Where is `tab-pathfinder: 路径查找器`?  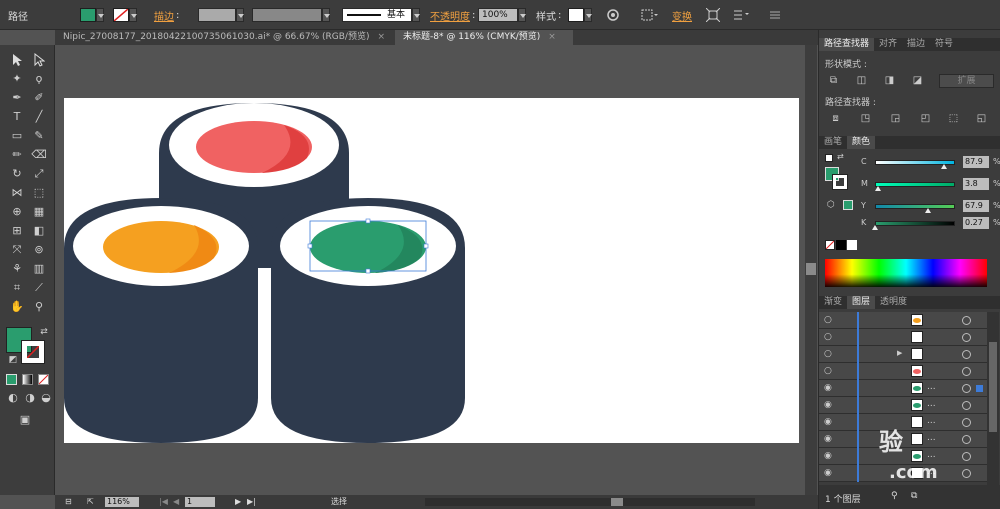
tab-pathfinder: 路径查找器 is located at coordinates (847, 44).